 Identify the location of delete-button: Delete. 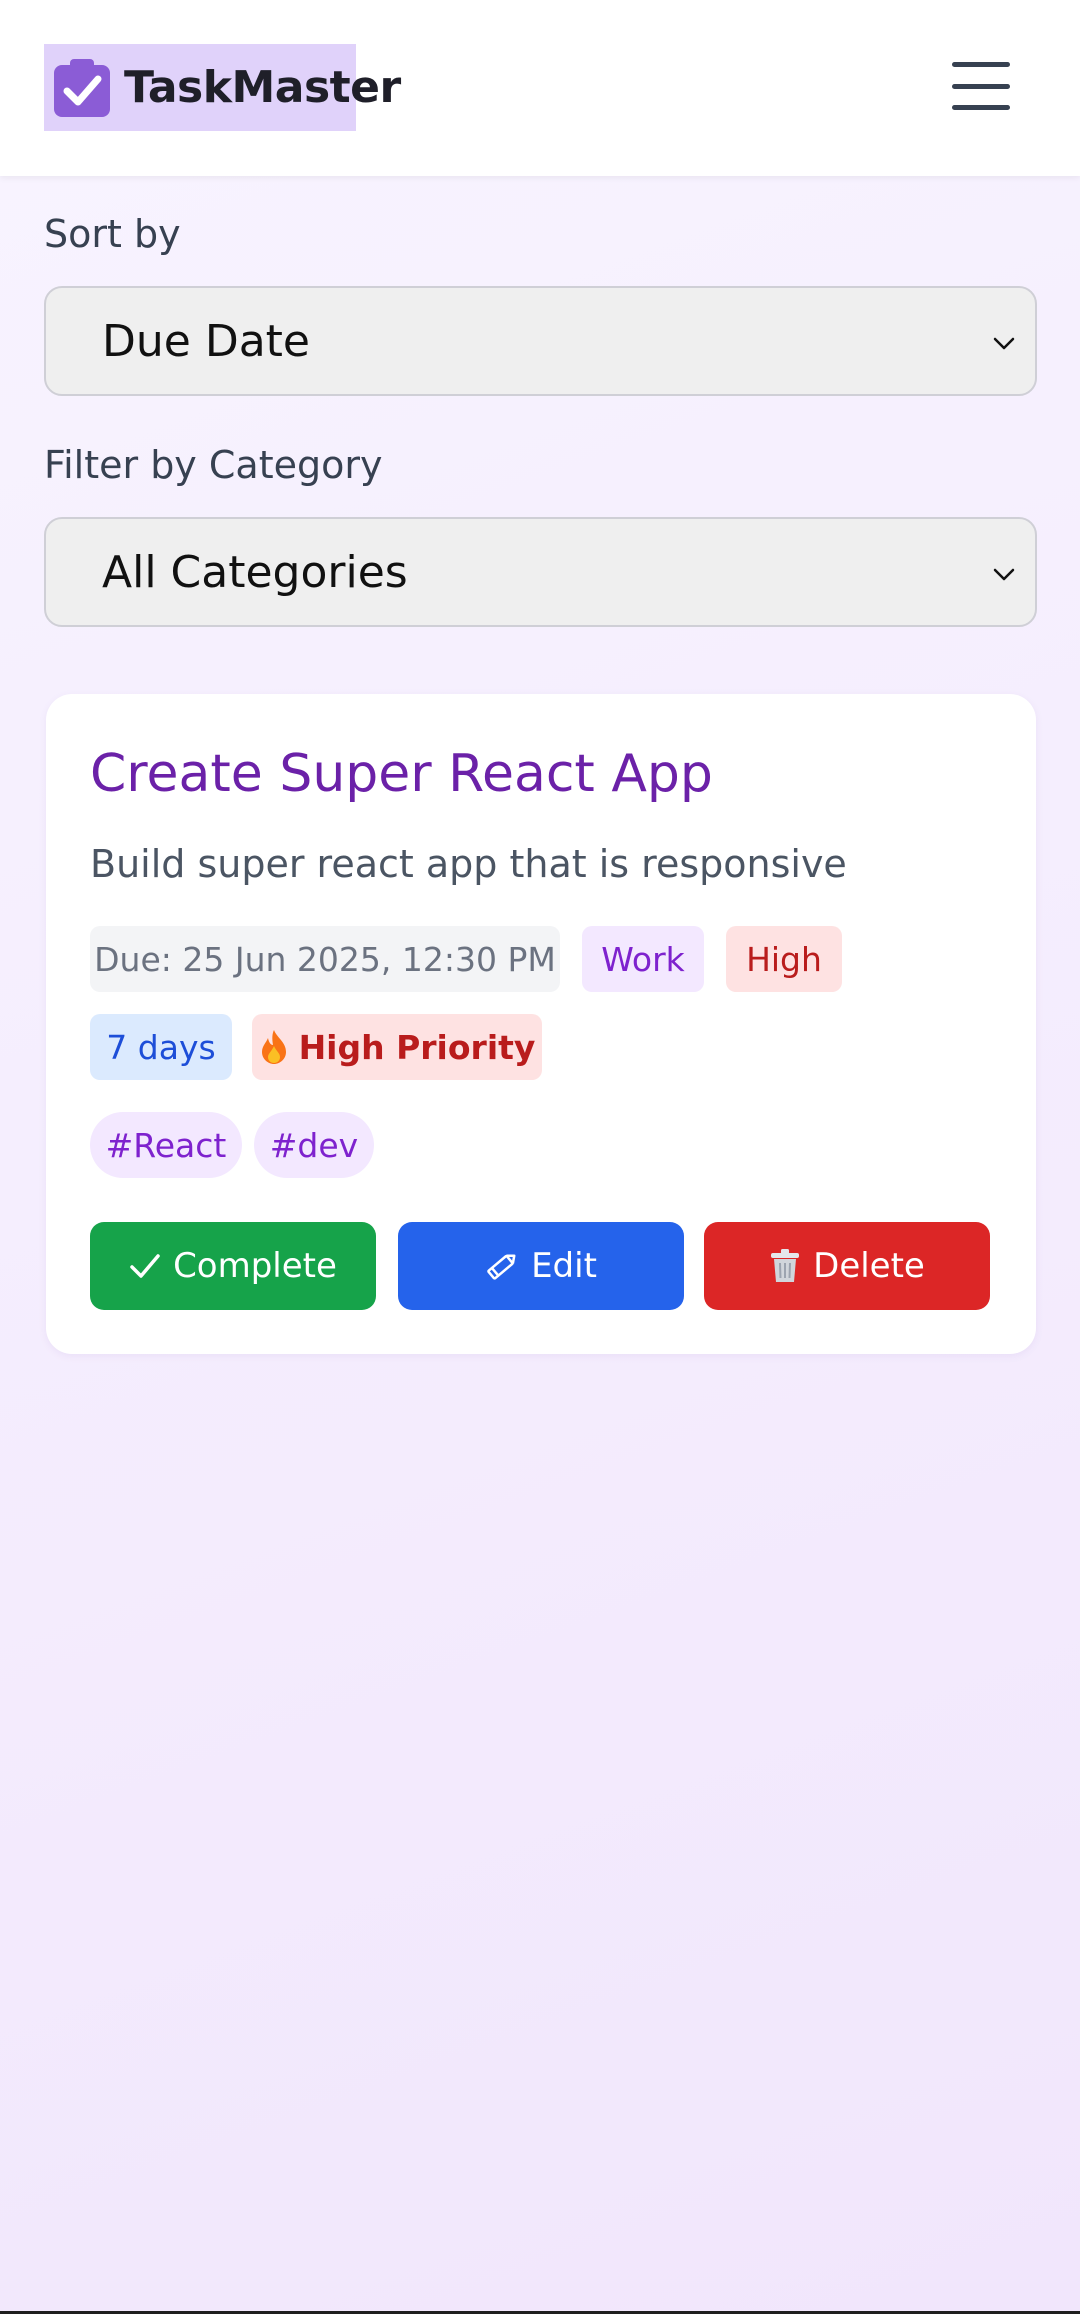
(847, 1266).